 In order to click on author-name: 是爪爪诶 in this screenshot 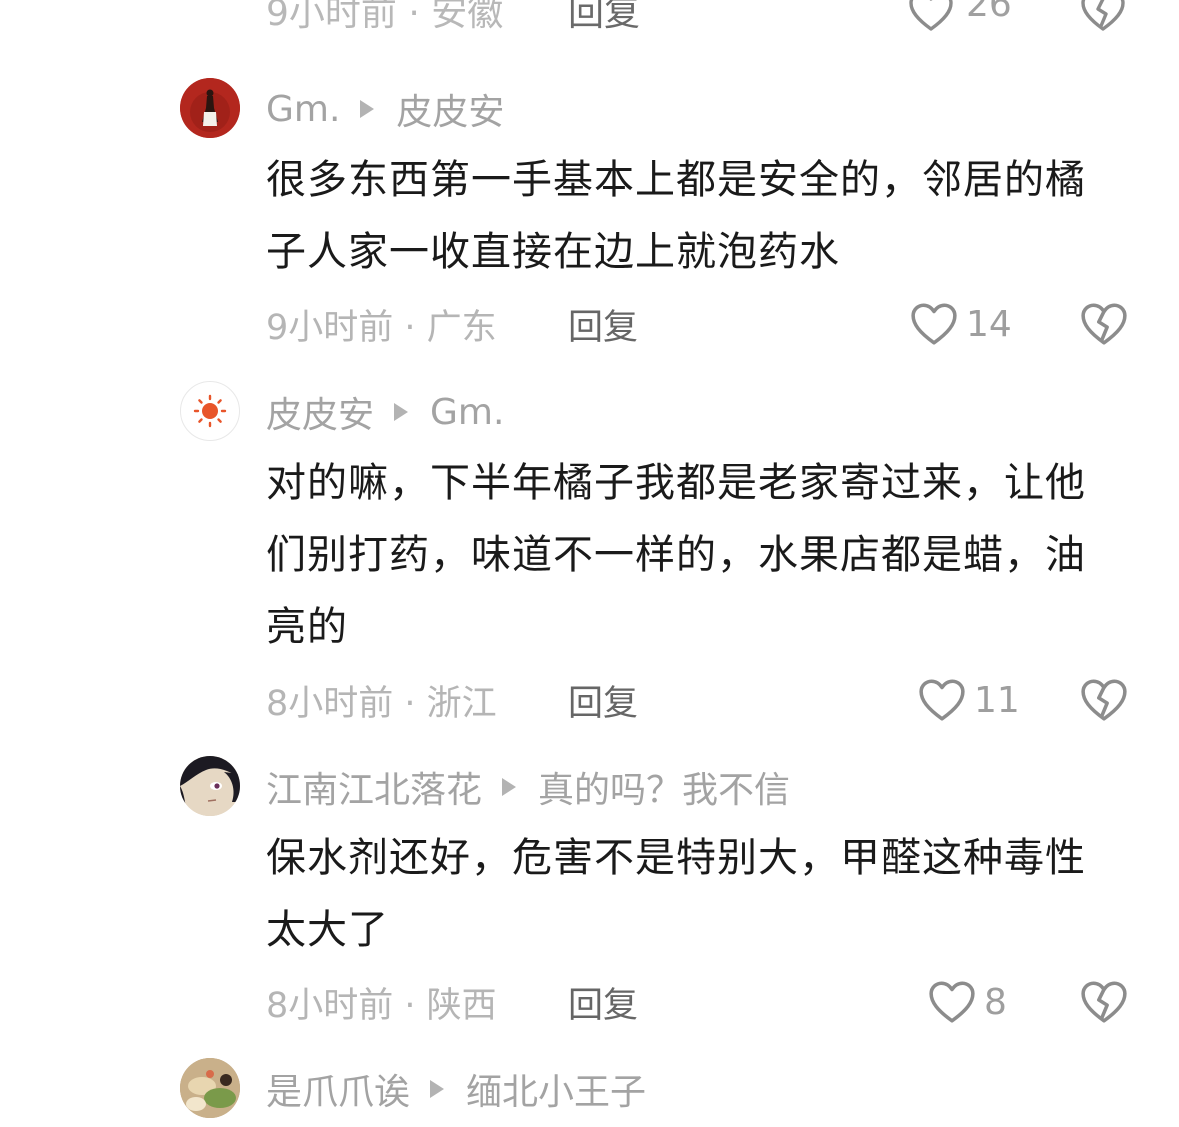, I will do `click(338, 1089)`.